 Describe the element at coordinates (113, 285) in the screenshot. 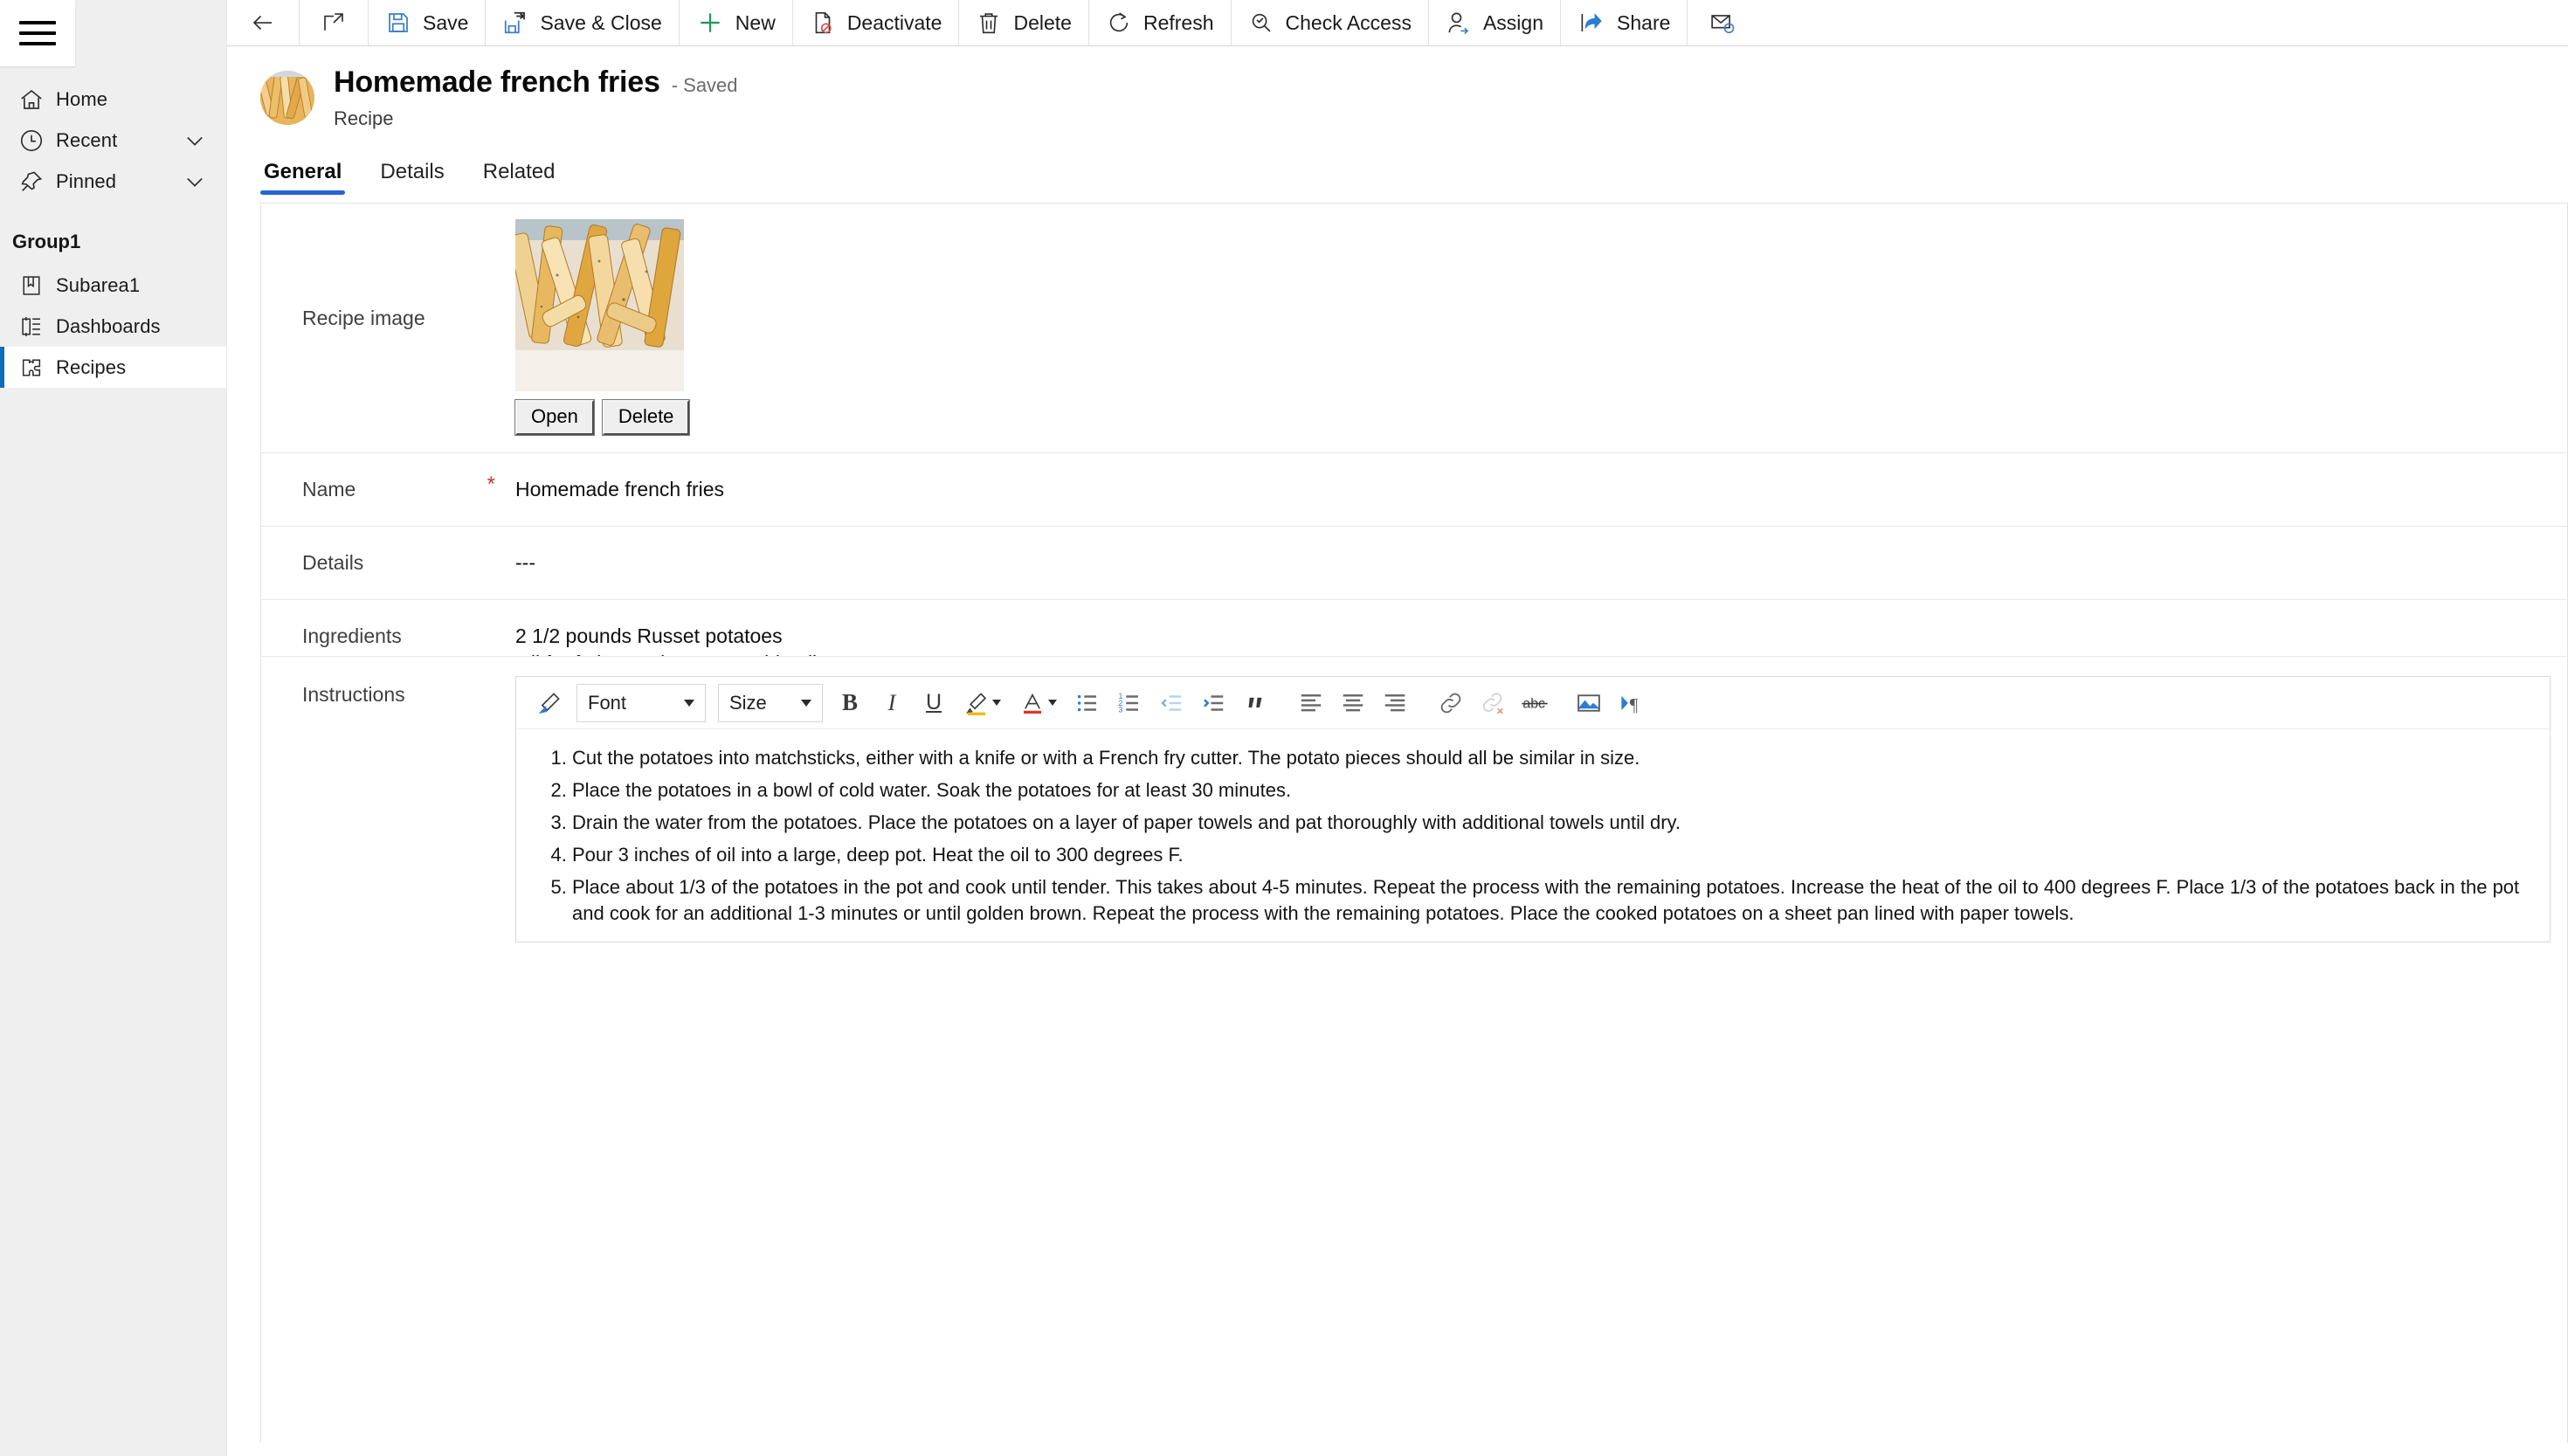

I see `sidebar-item-subarea1: Subarea1` at that location.